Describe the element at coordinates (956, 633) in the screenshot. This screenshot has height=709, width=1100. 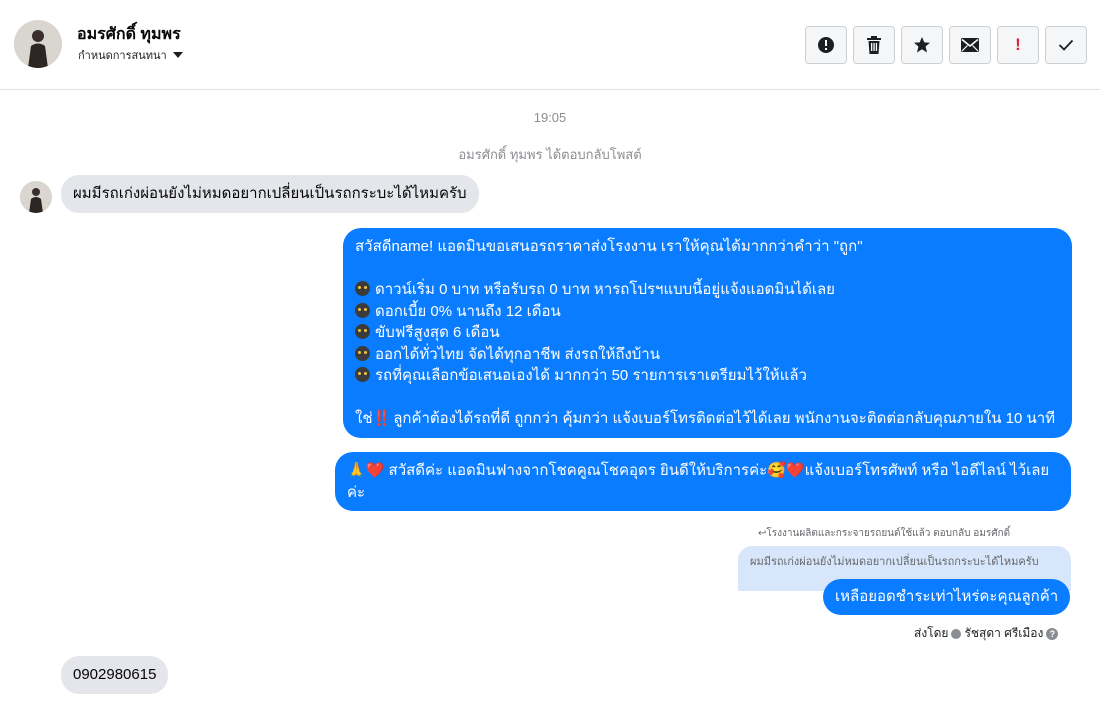
I see `agent-avatar-icon` at that location.